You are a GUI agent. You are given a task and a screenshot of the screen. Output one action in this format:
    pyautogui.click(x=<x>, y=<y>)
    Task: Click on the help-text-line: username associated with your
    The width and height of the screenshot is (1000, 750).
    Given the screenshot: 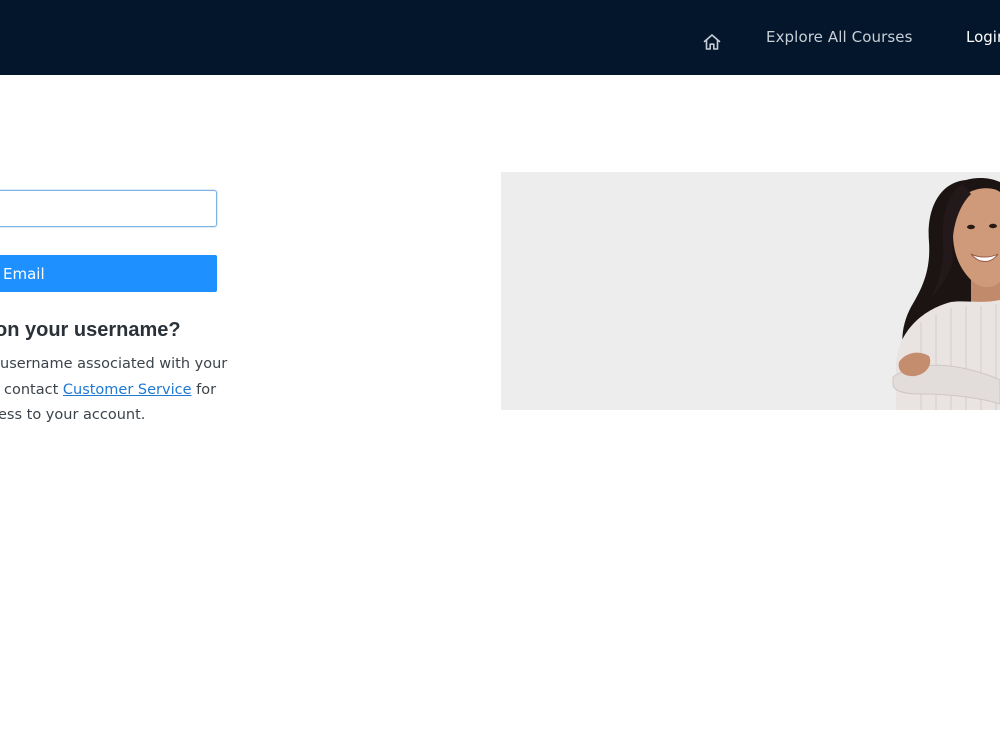 What is the action you would take?
    pyautogui.click(x=114, y=364)
    